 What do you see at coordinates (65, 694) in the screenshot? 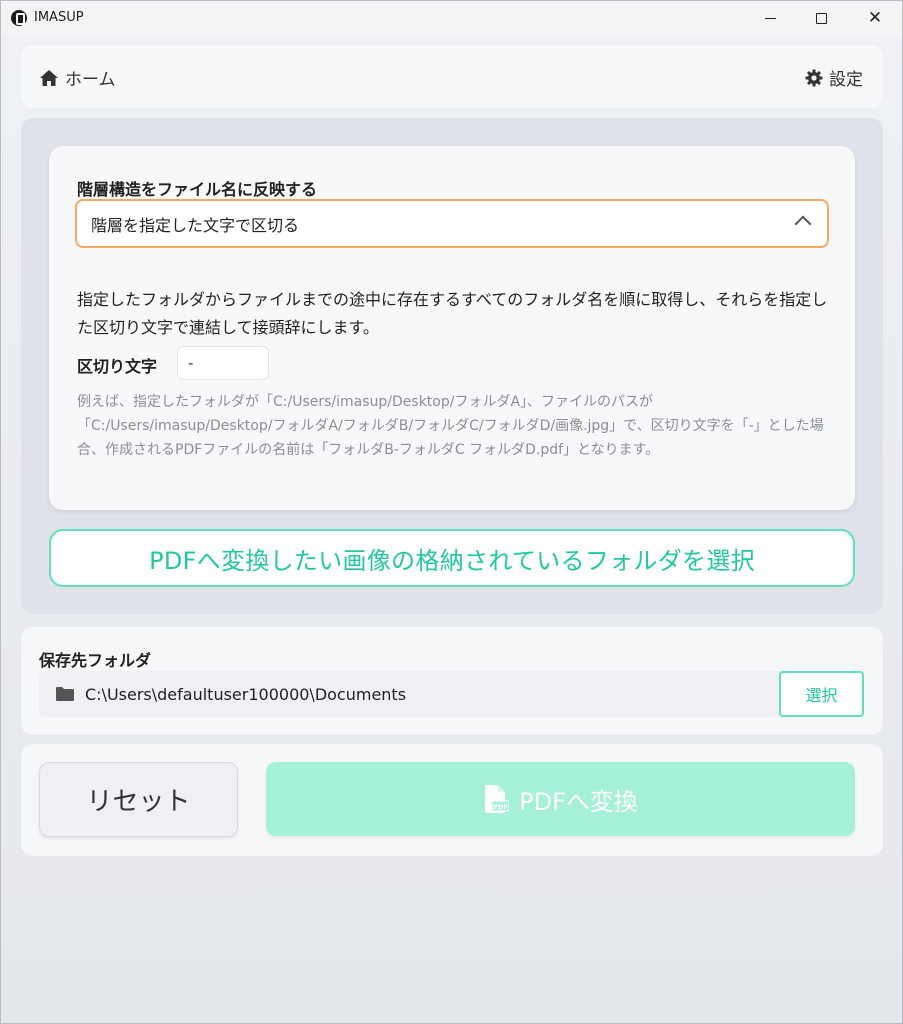
I see `folder-icon` at bounding box center [65, 694].